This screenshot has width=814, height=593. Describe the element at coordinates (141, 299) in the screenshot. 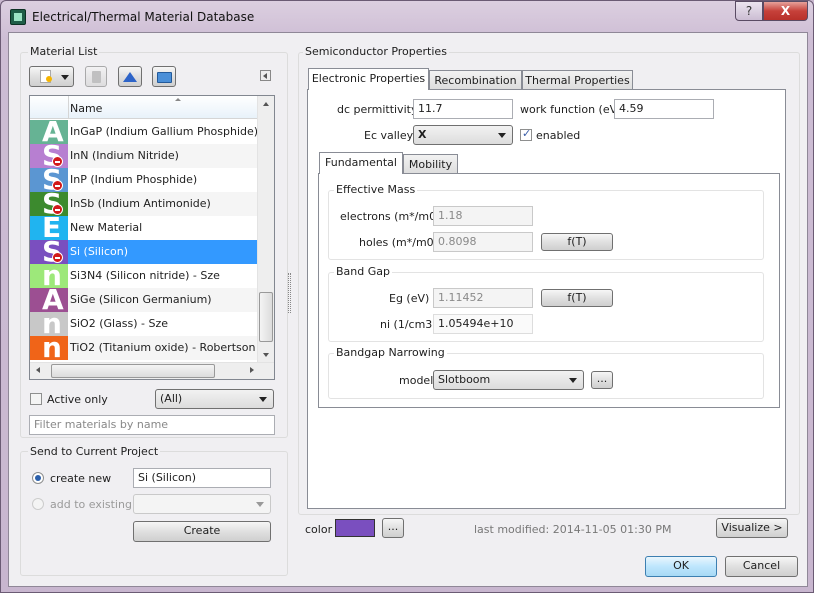

I see `material-name: SiGe (Silicon Germanium)` at that location.